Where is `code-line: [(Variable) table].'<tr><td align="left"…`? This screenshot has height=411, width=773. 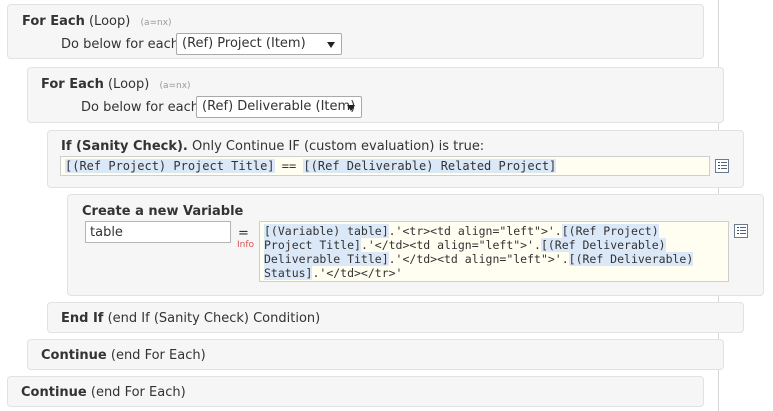
code-line: [(Variable) table].'<tr><td align="left"… is located at coordinates (494, 231).